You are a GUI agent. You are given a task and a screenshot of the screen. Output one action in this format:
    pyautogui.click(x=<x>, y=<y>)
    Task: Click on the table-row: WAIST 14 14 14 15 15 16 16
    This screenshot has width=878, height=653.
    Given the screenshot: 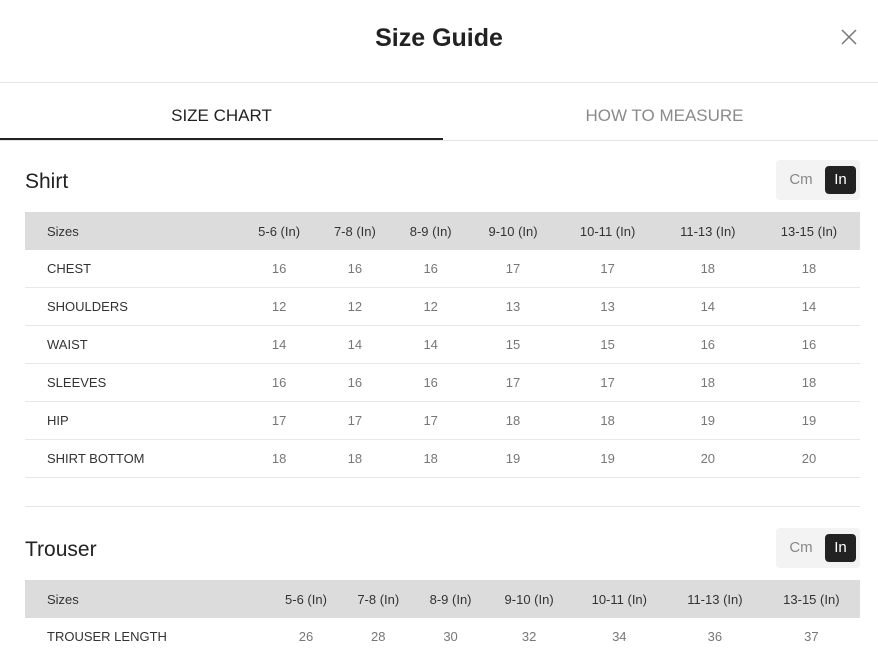 What is the action you would take?
    pyautogui.click(x=442, y=344)
    